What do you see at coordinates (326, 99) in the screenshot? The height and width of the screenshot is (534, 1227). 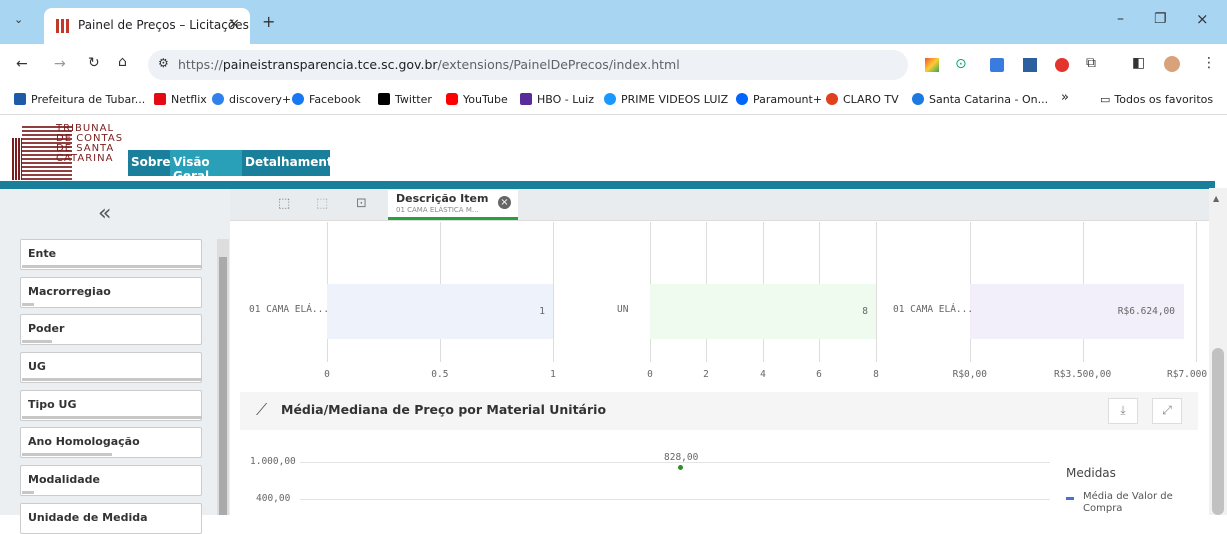 I see `bookmark-item: Facebook` at bounding box center [326, 99].